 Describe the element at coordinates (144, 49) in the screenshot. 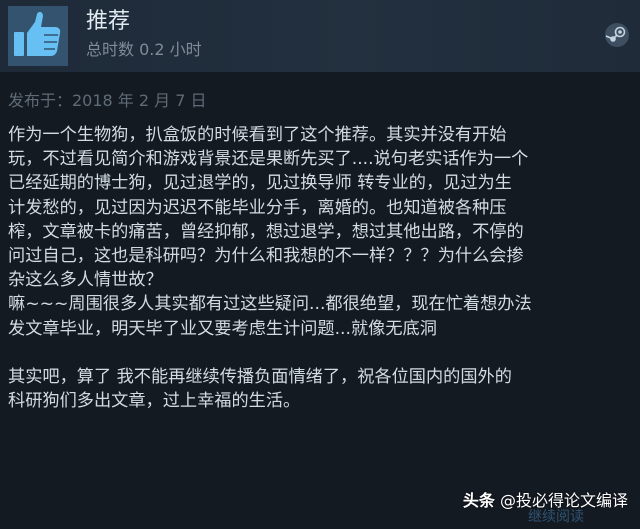

I see `playtime-hours: 总时数 0.2 小时` at that location.